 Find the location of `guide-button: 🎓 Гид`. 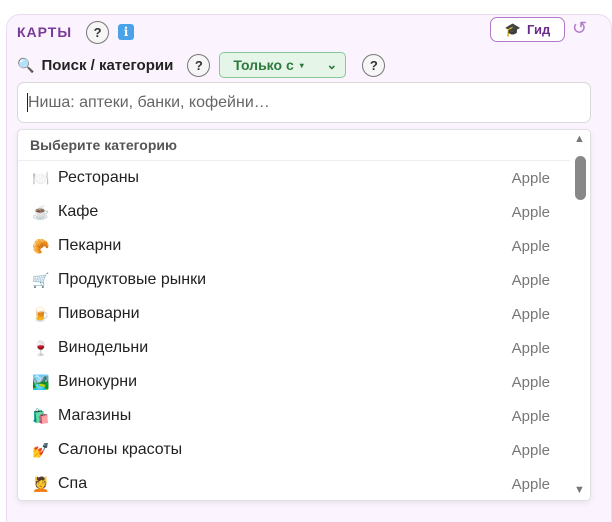

guide-button: 🎓 Гид is located at coordinates (527, 29).